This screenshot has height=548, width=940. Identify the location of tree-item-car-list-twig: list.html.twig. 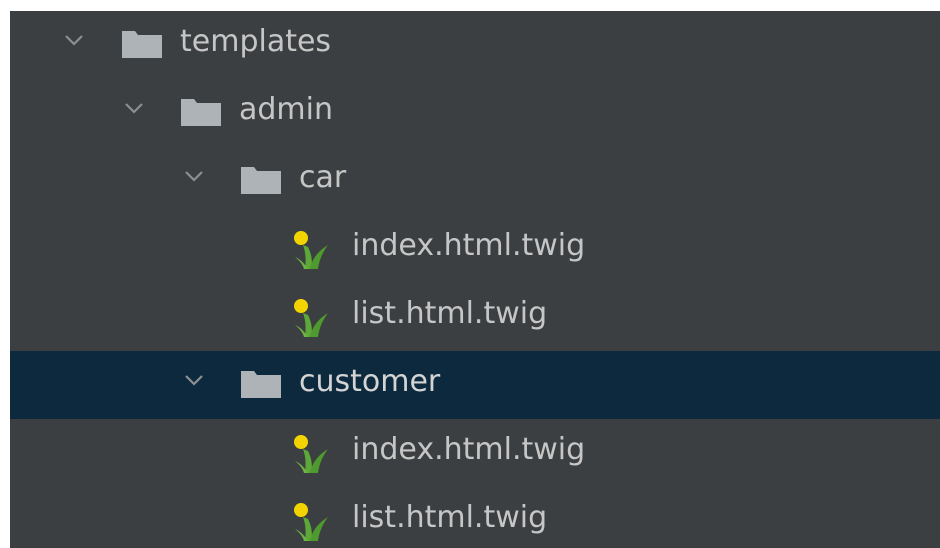
(475, 317).